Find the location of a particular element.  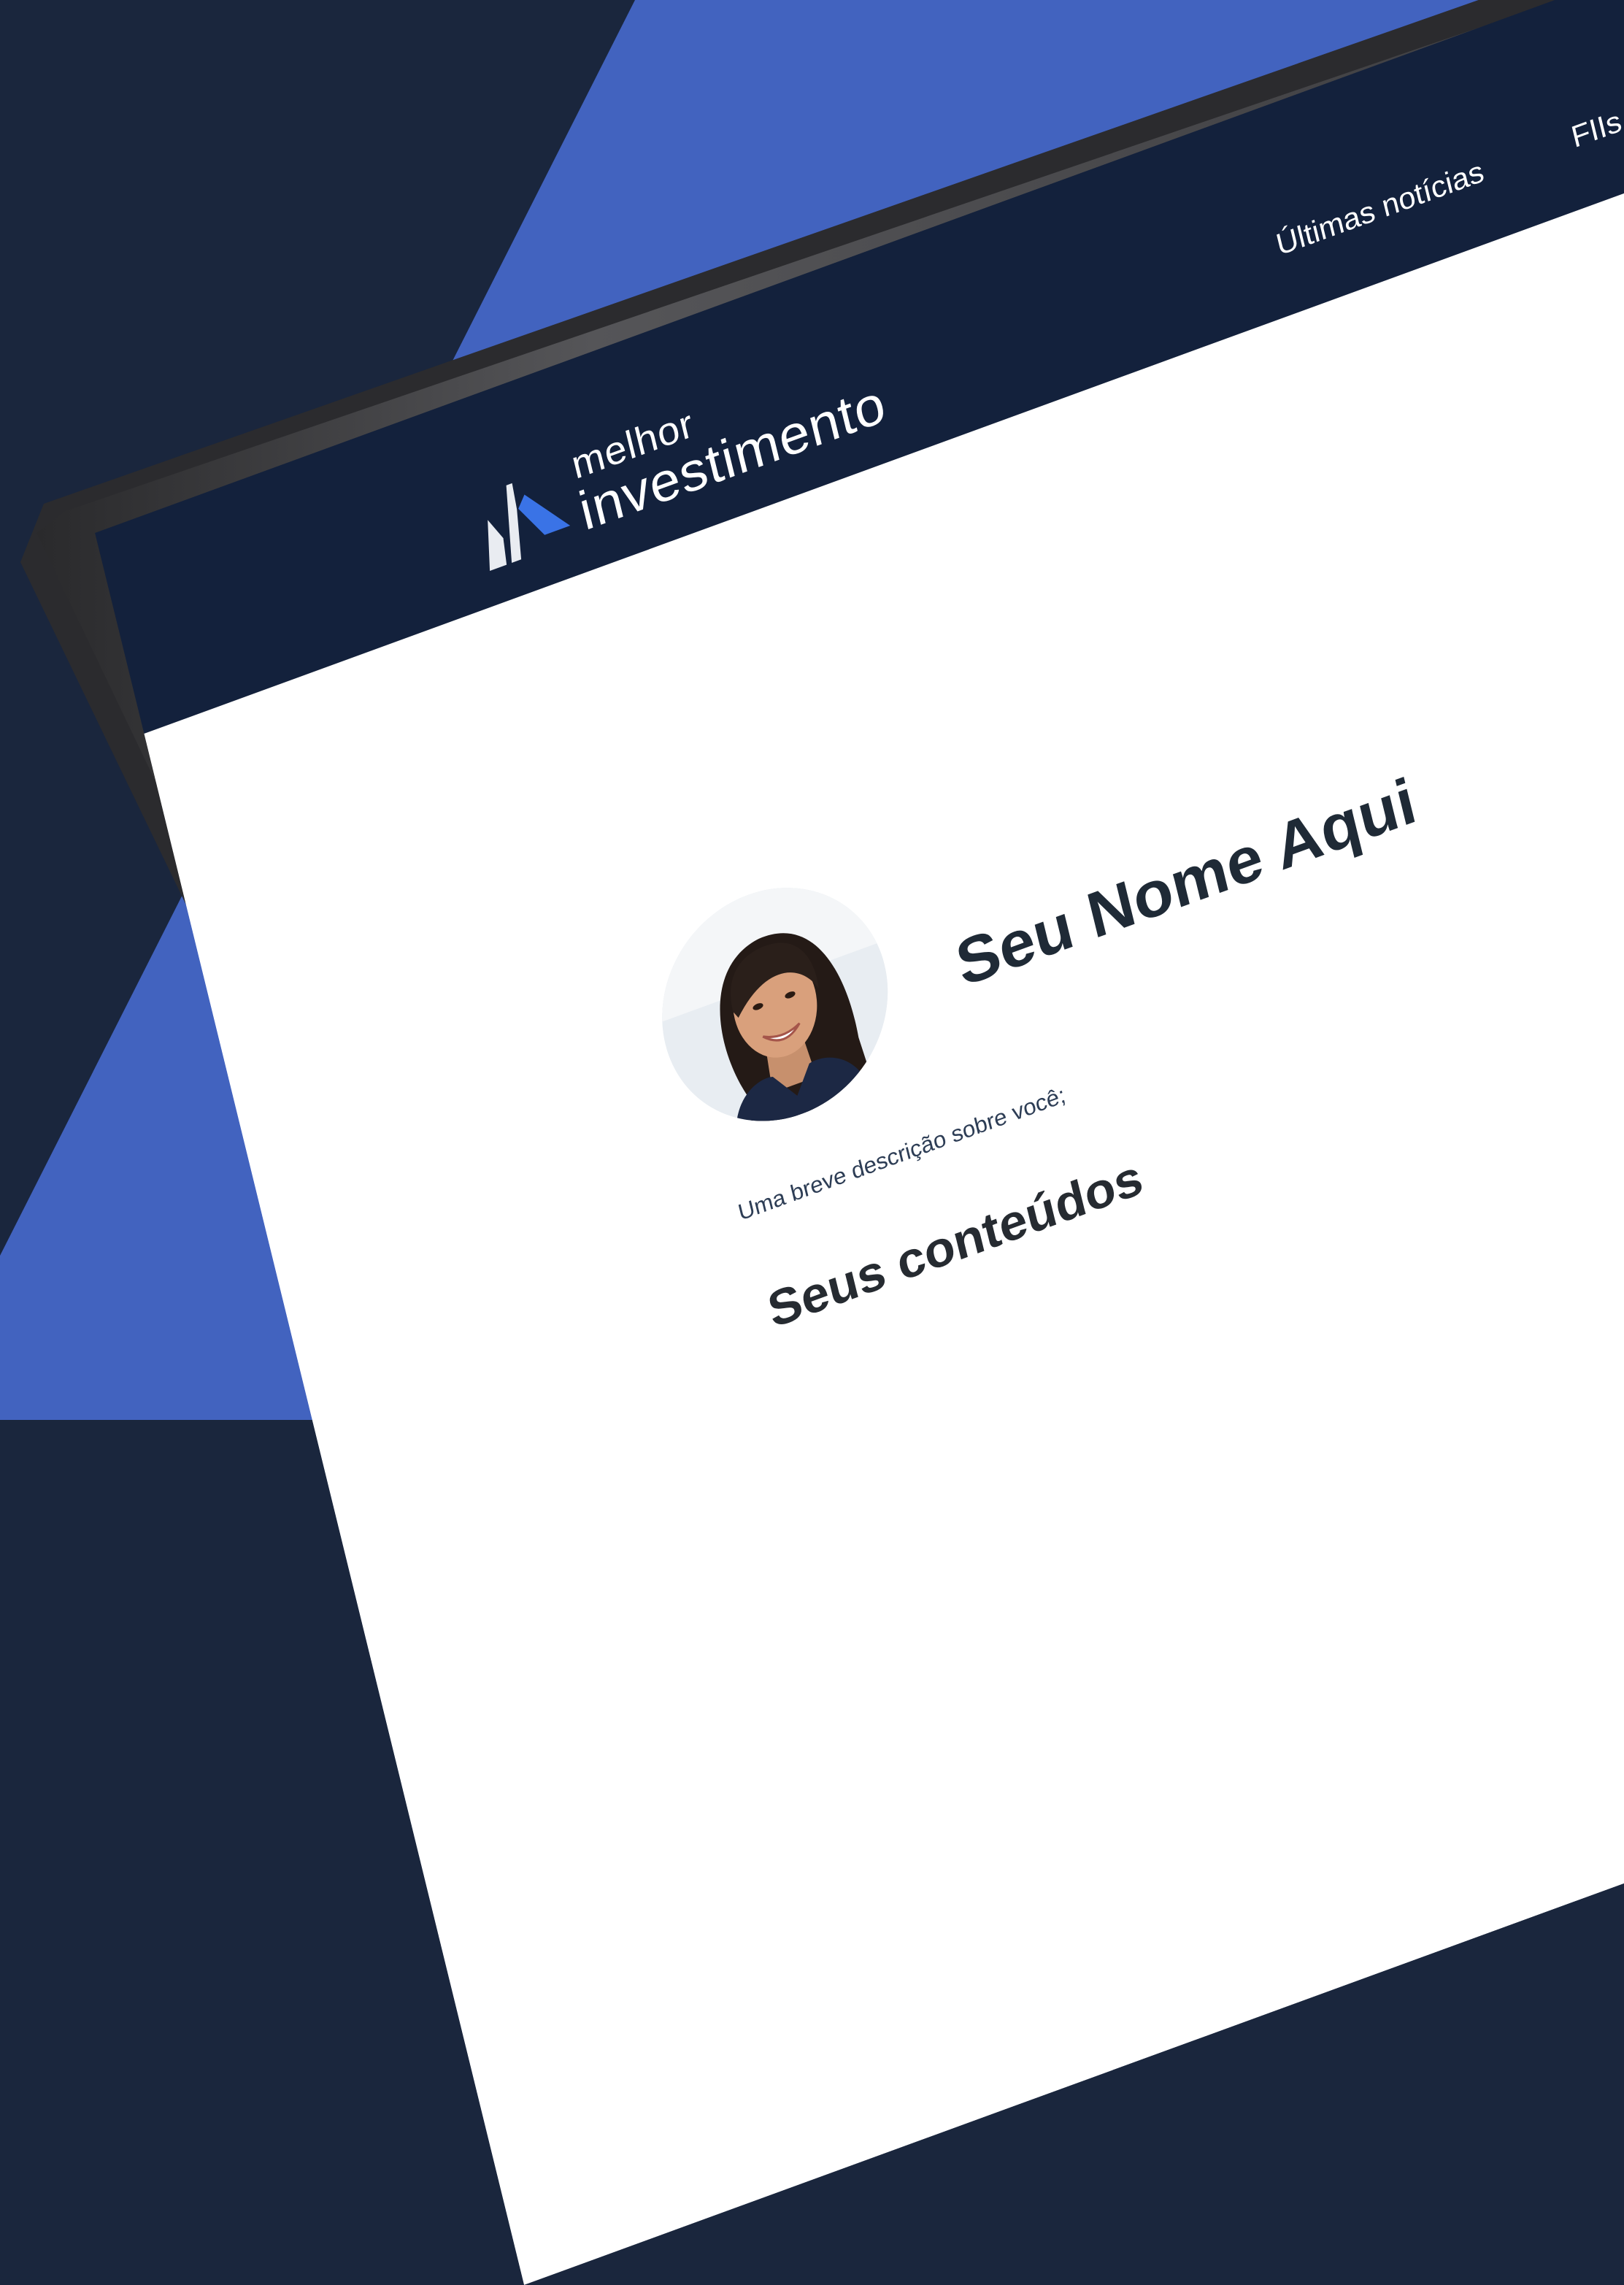

avatar is located at coordinates (775, 1004).